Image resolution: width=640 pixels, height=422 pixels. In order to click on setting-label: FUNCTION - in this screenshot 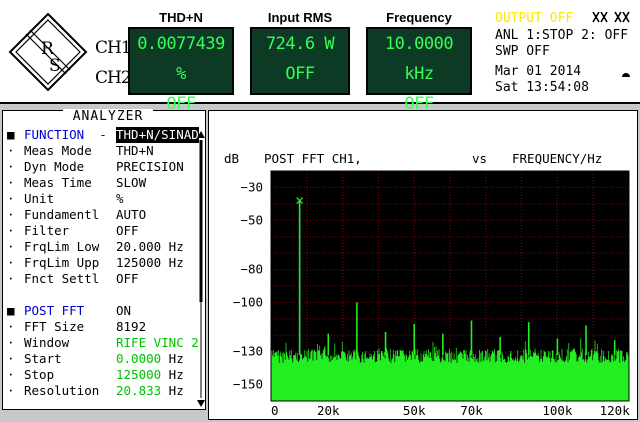, I will do `click(65, 134)`.